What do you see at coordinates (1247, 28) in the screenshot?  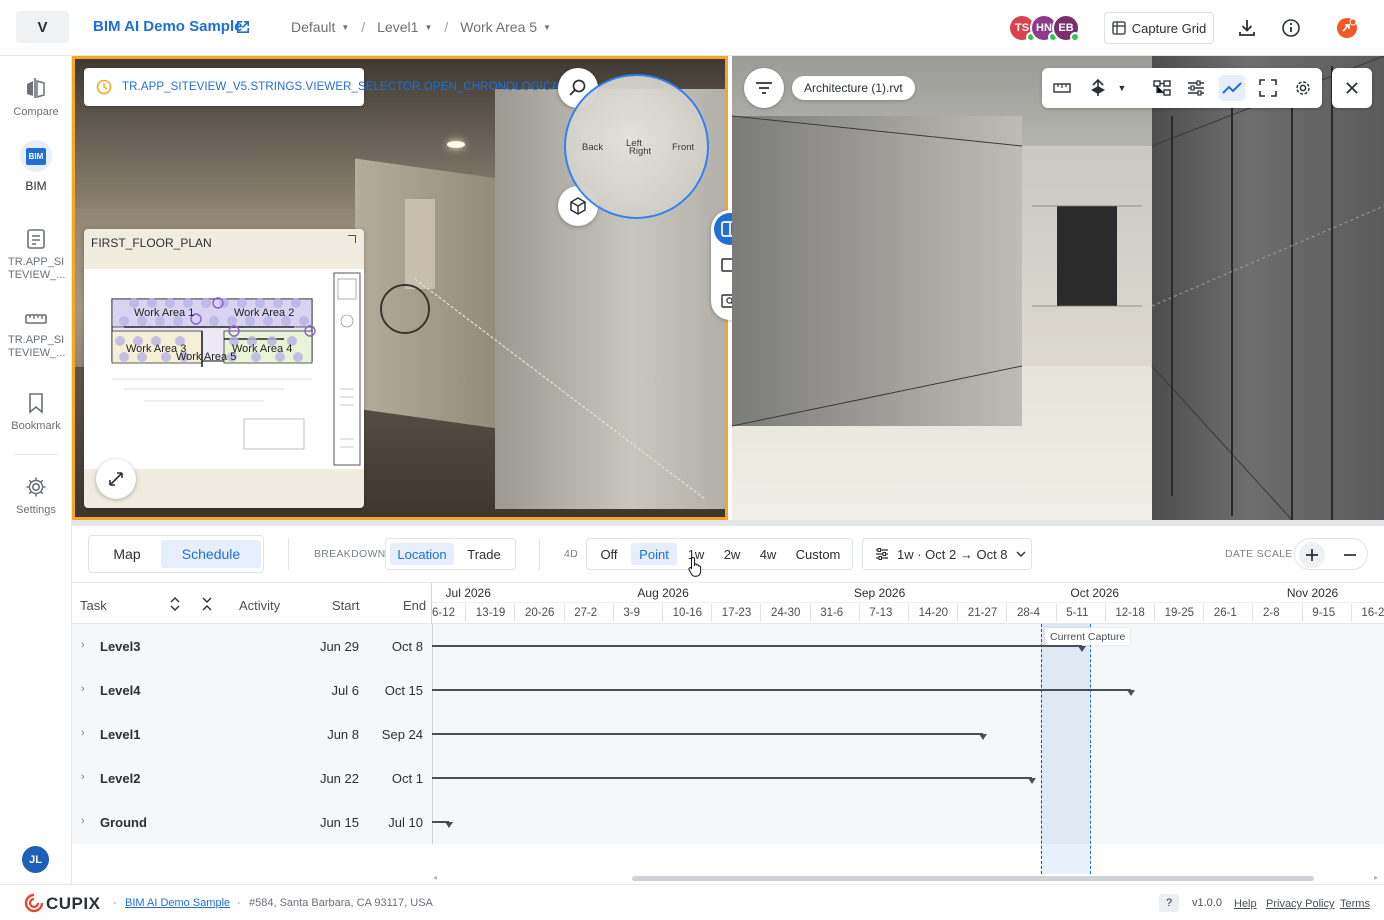 I see `download-icon` at bounding box center [1247, 28].